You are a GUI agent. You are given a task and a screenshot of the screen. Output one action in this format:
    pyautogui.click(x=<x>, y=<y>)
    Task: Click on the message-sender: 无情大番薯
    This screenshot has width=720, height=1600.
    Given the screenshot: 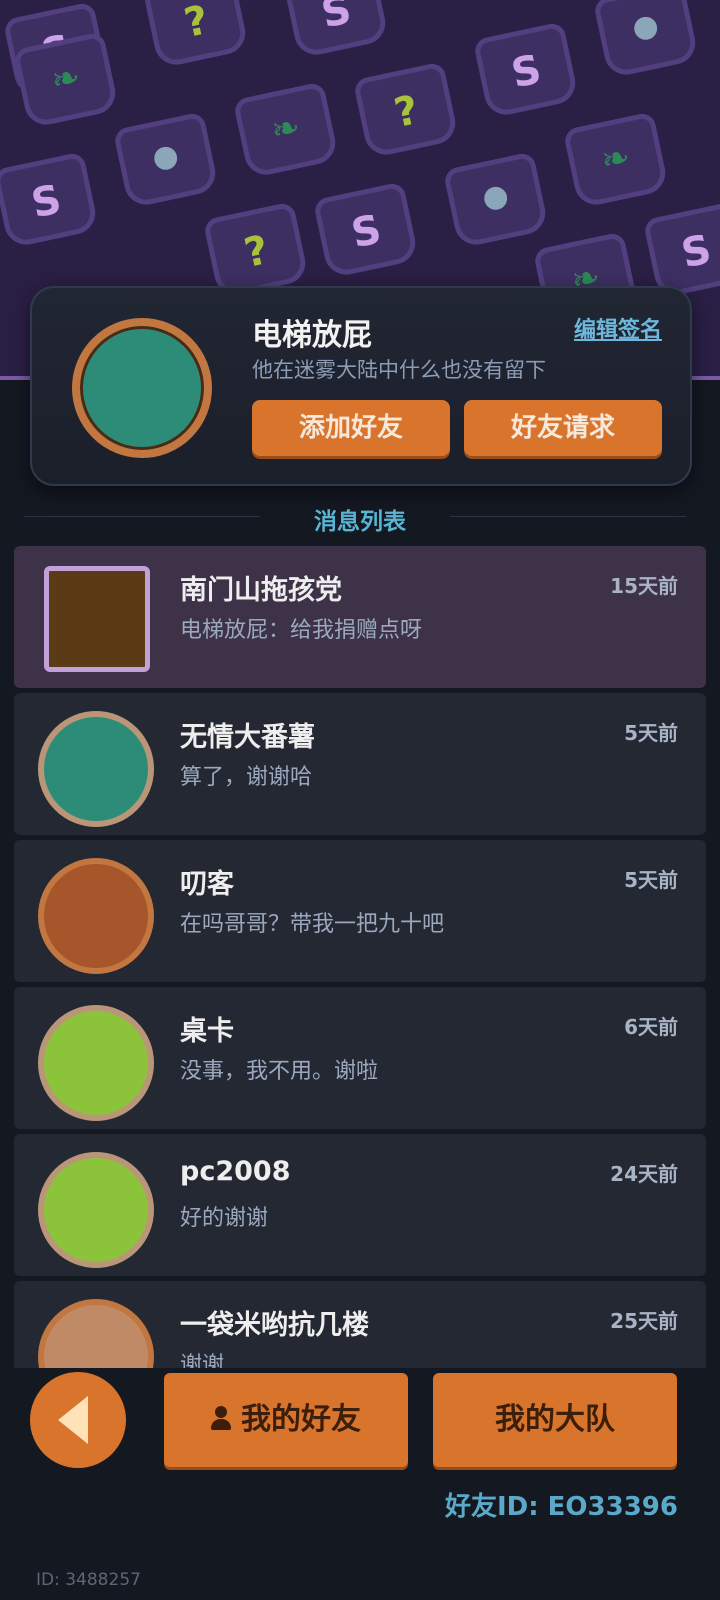 What is the action you would take?
    pyautogui.click(x=247, y=737)
    